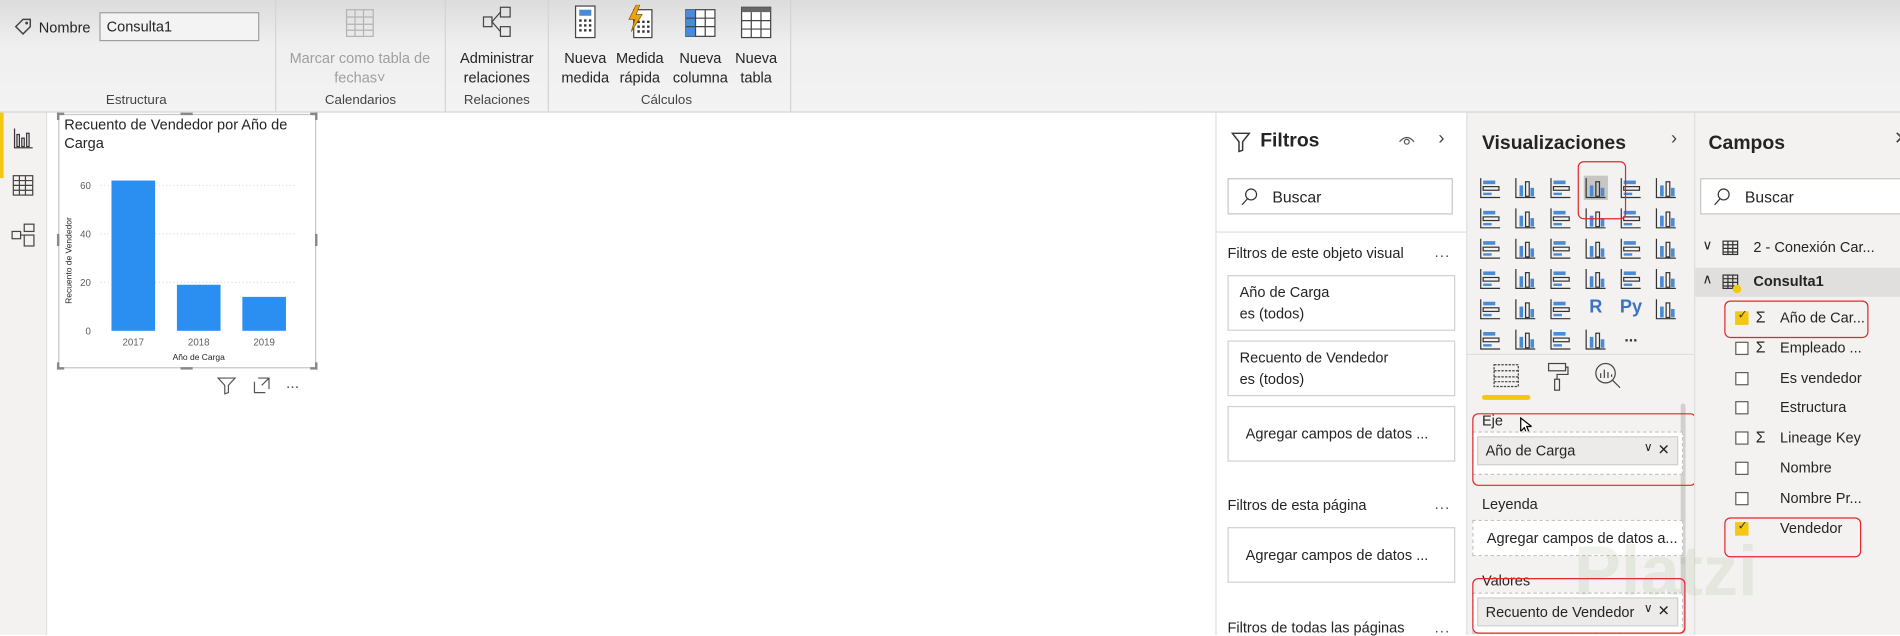  What do you see at coordinates (1506, 375) in the screenshot?
I see `fields-tab-icon` at bounding box center [1506, 375].